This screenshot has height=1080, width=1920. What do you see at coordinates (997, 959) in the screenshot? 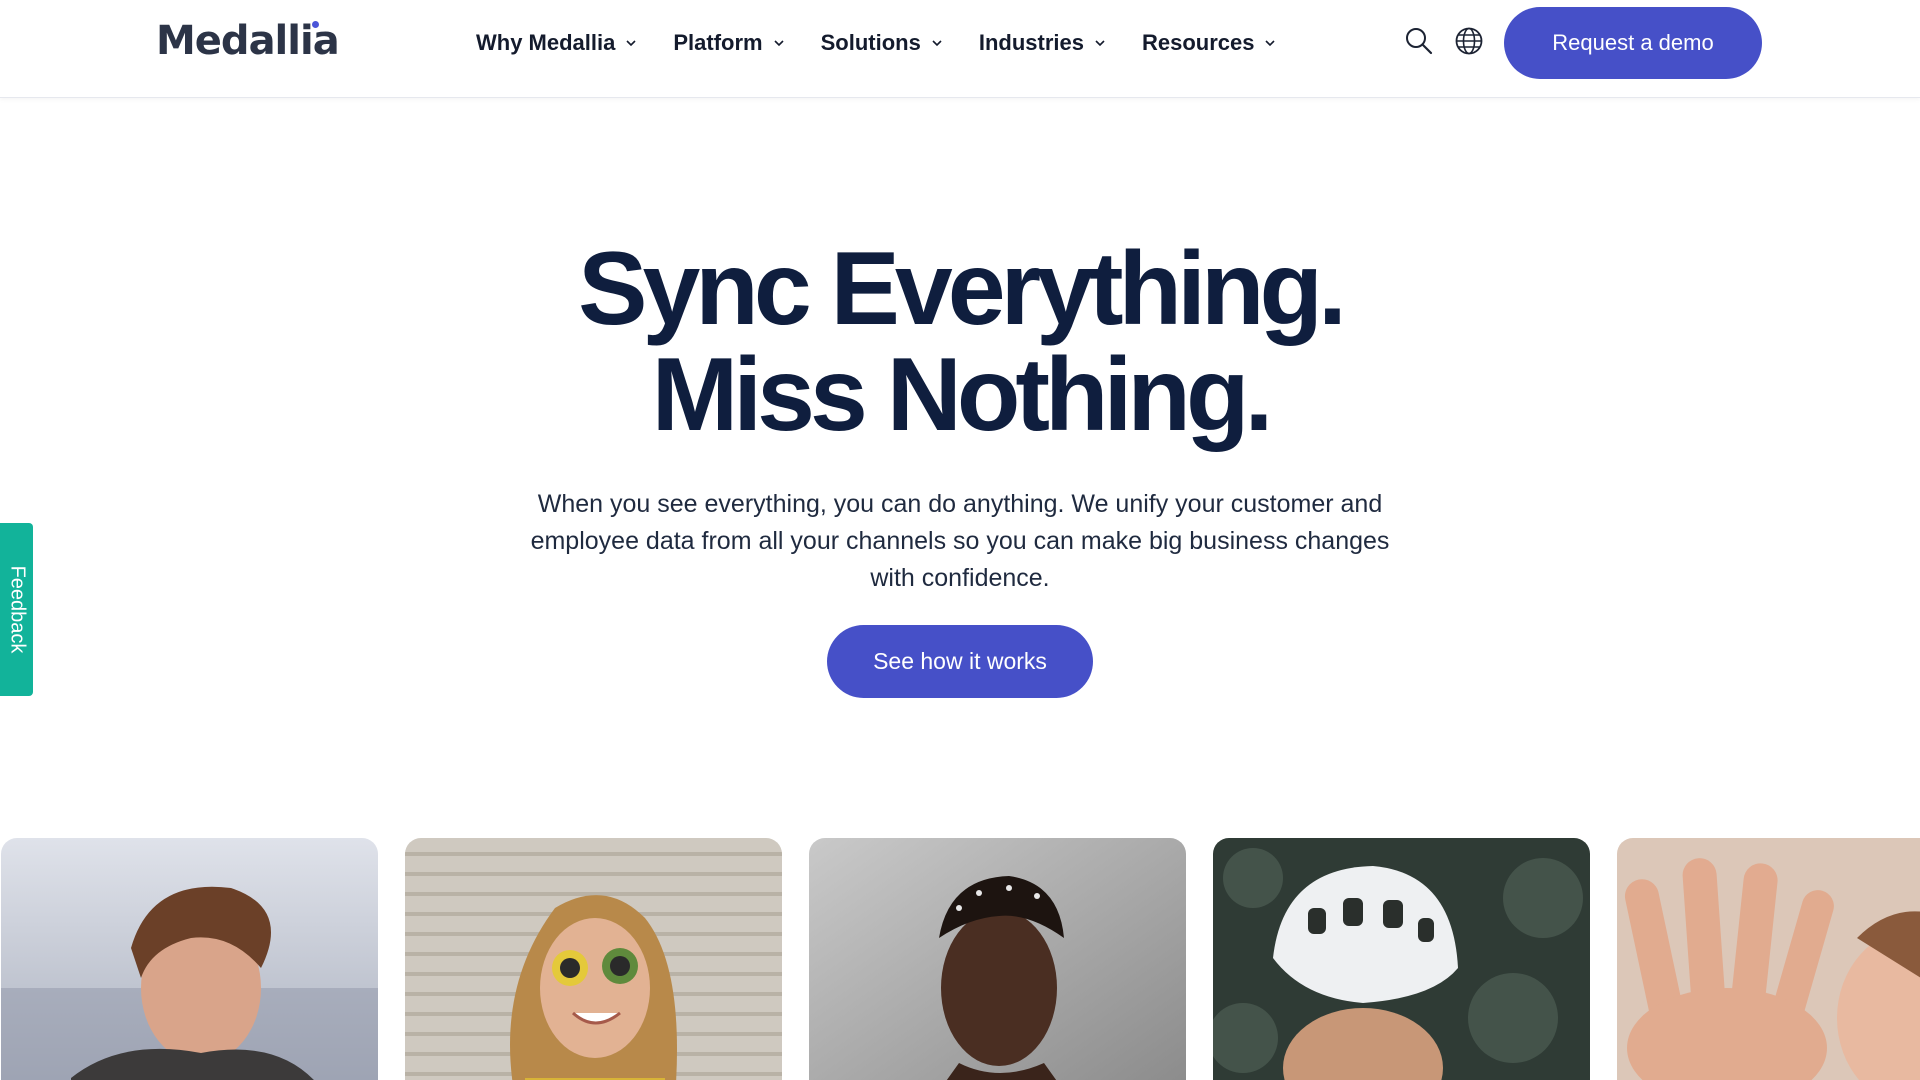
I see `photo-man-portrait` at bounding box center [997, 959].